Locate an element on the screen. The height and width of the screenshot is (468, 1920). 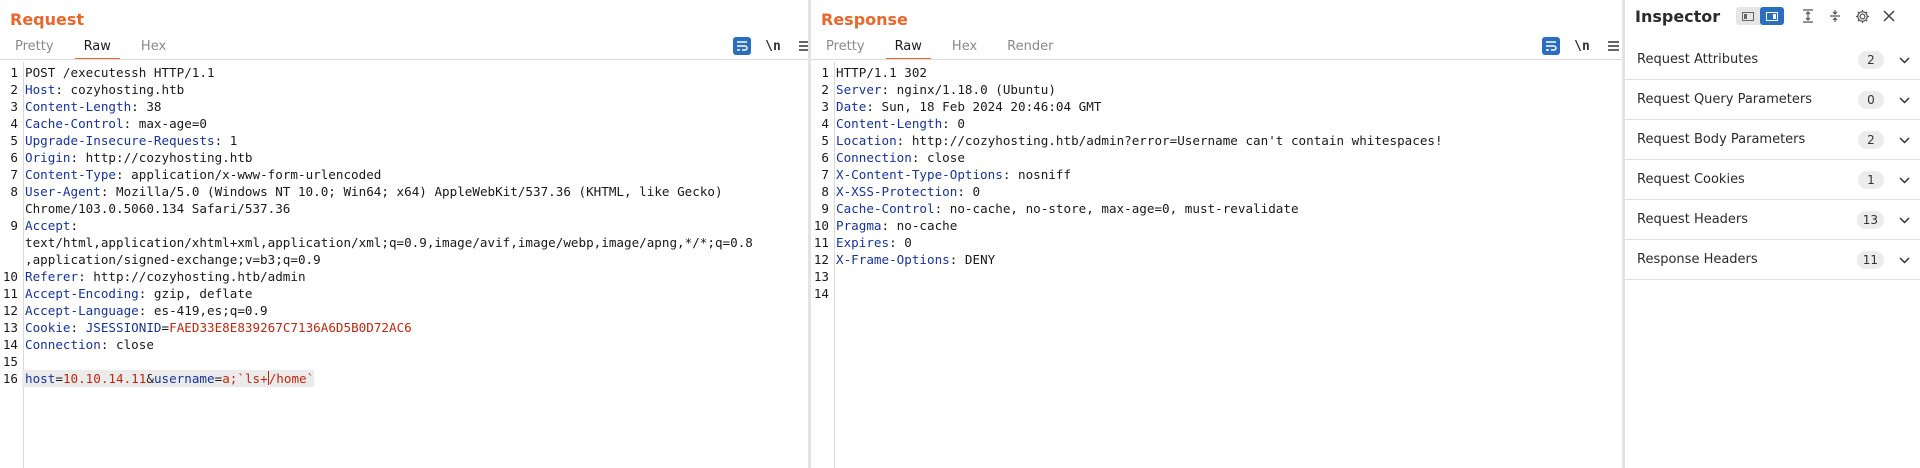
code-line: 13 is located at coordinates (1216, 276).